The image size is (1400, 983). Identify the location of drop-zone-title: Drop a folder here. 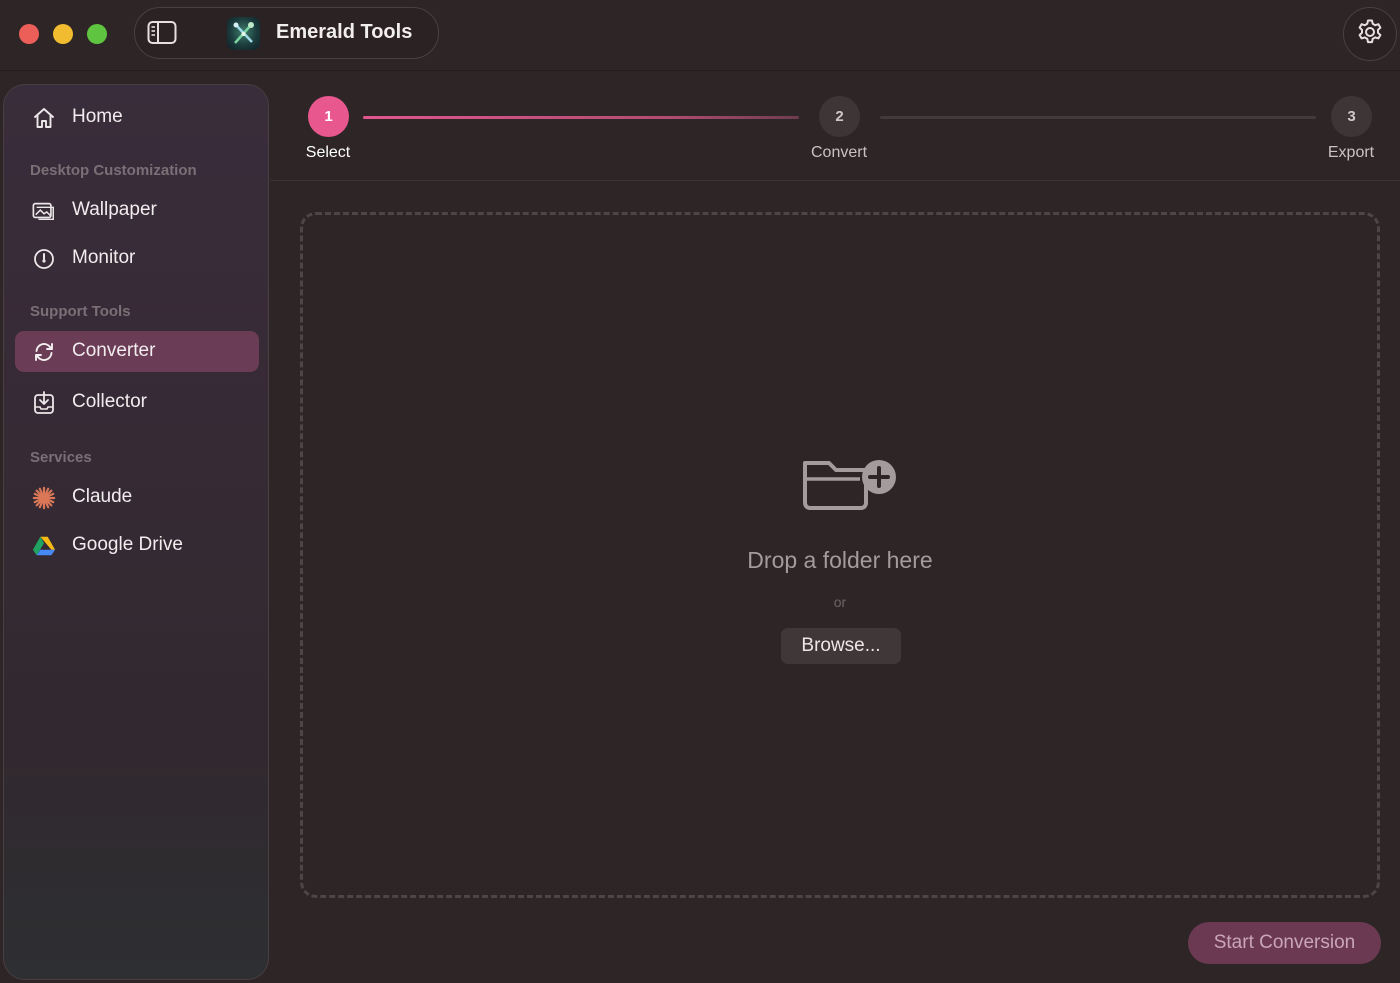
(840, 560).